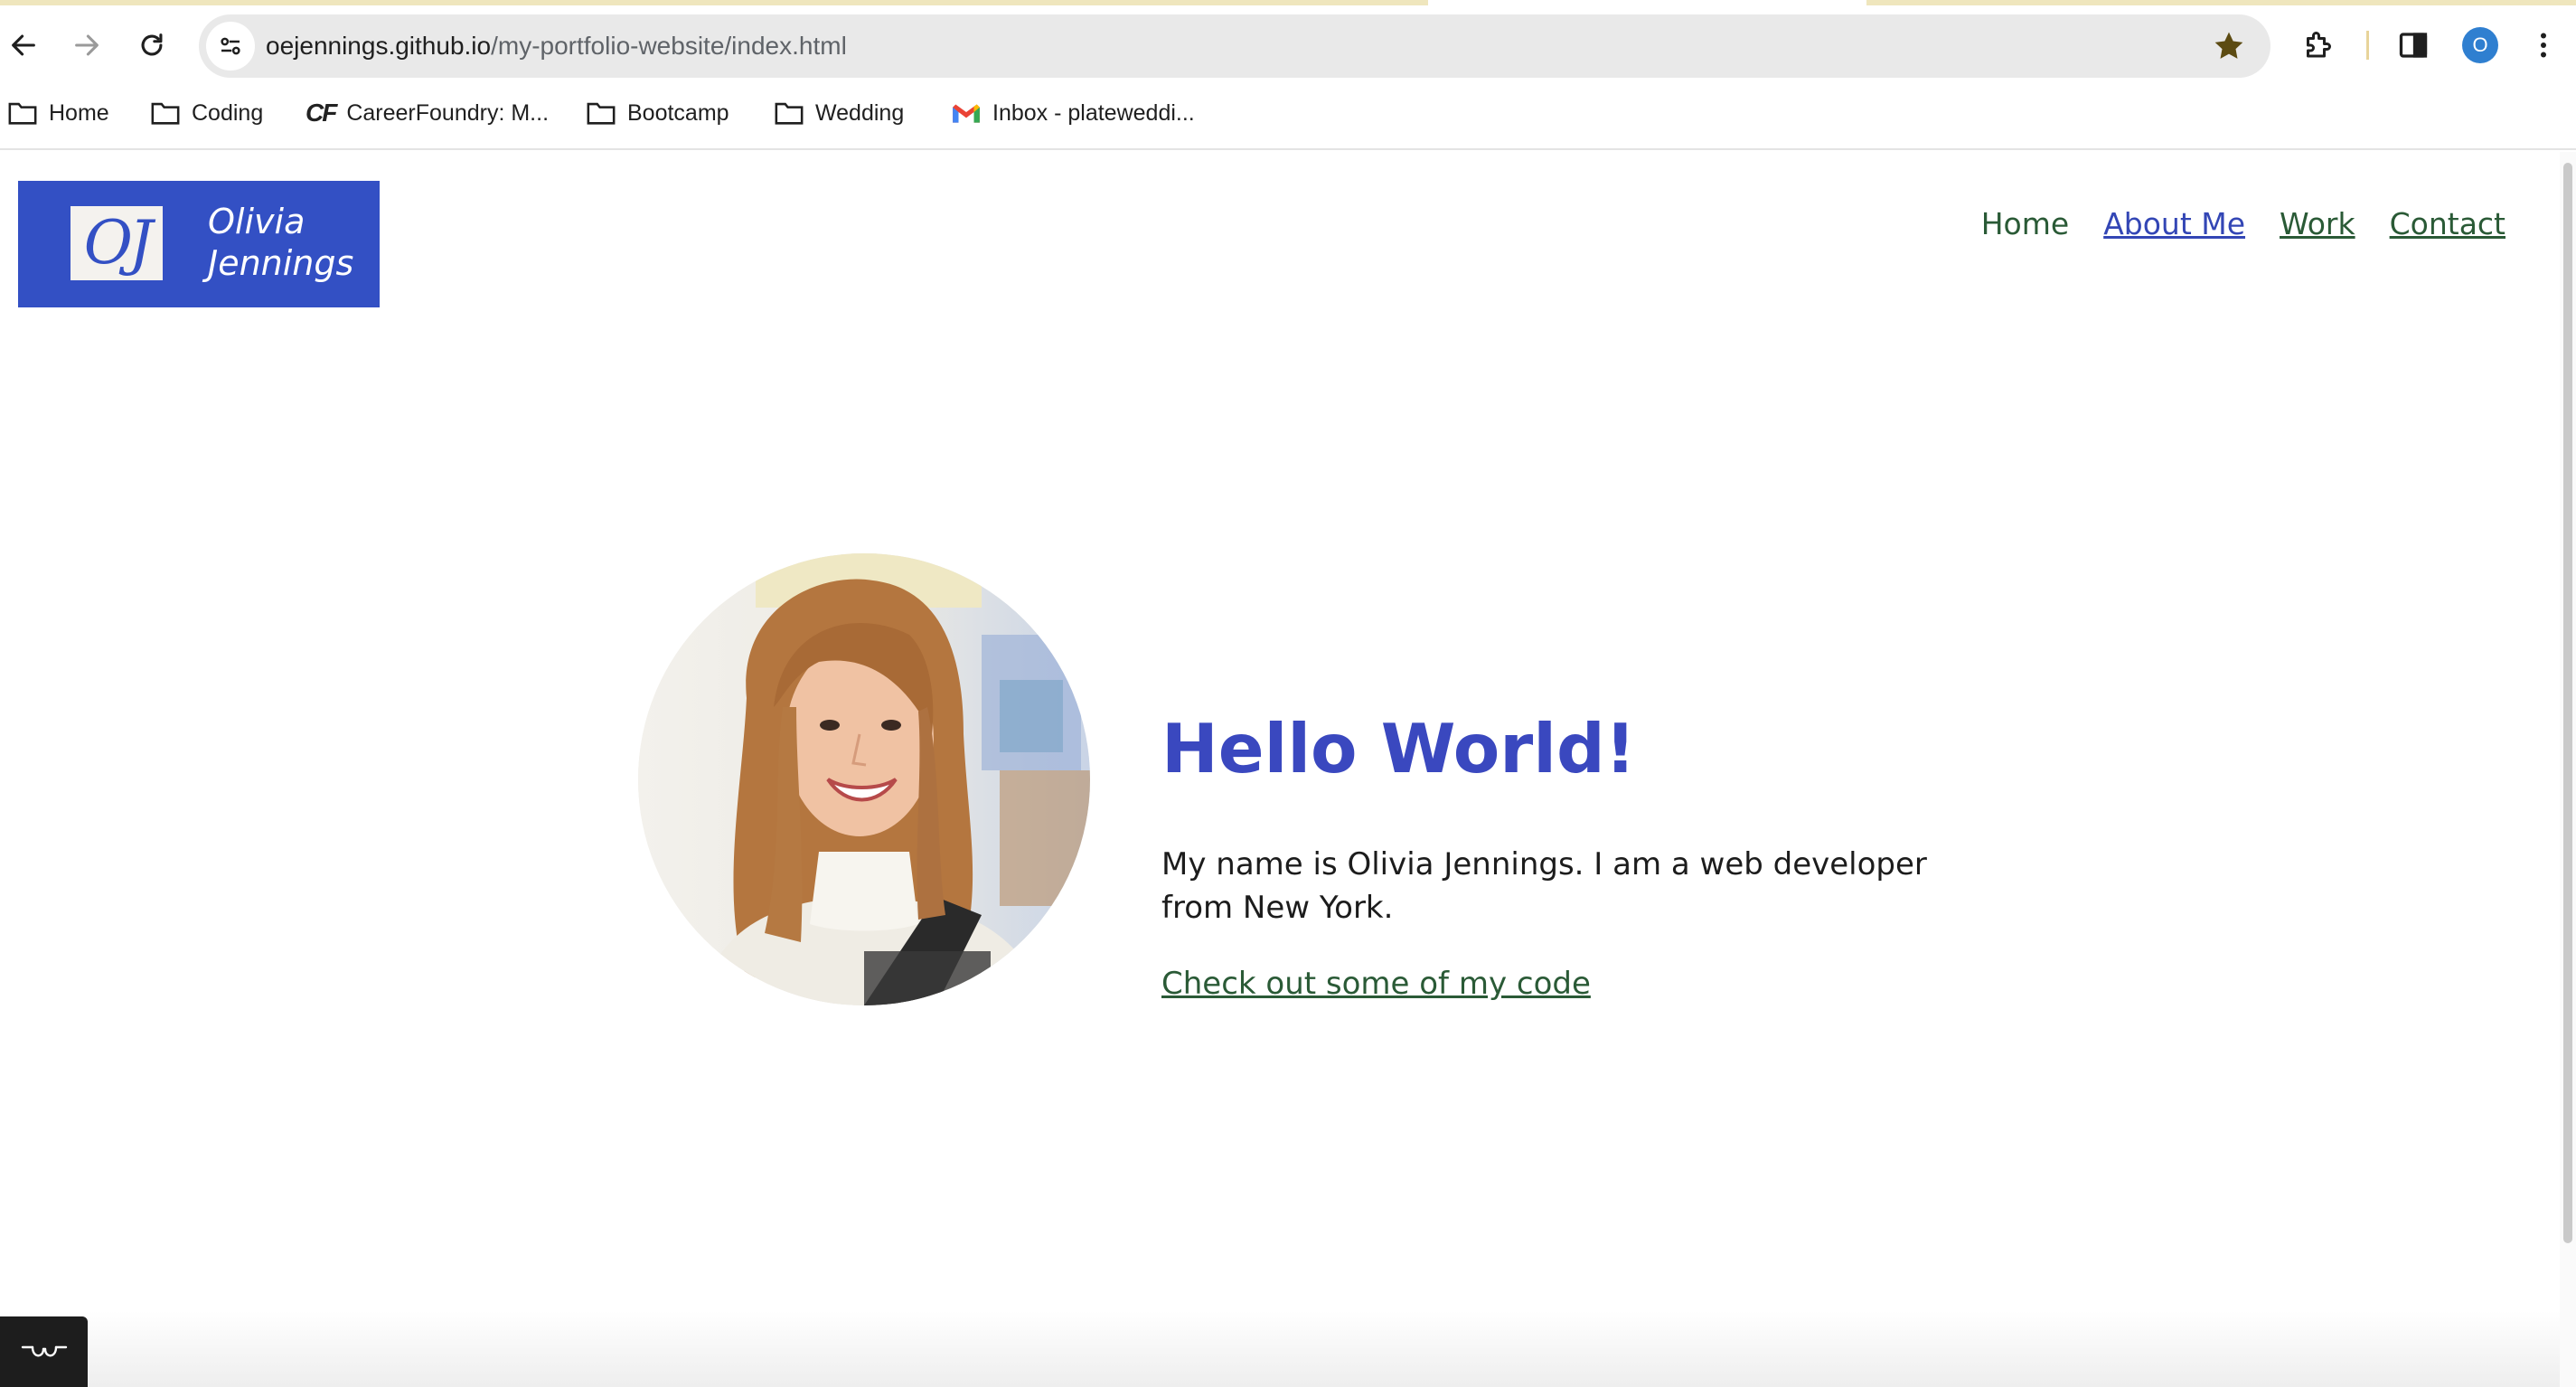 The image size is (2576, 1387). Describe the element at coordinates (257, 221) in the screenshot. I see `logo-first-name: Olivia` at that location.